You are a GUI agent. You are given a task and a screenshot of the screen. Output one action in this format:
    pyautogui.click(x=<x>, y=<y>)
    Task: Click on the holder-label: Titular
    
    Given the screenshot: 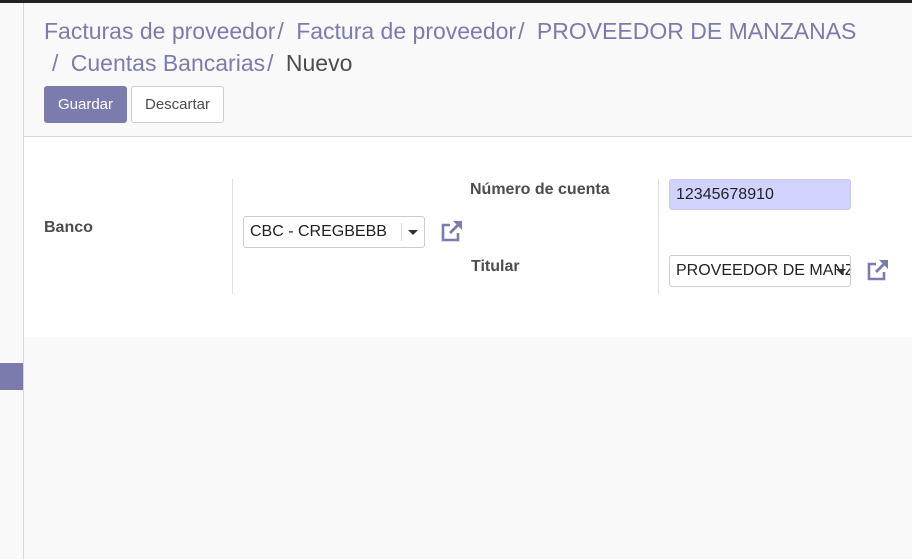 What is the action you would take?
    pyautogui.click(x=495, y=266)
    